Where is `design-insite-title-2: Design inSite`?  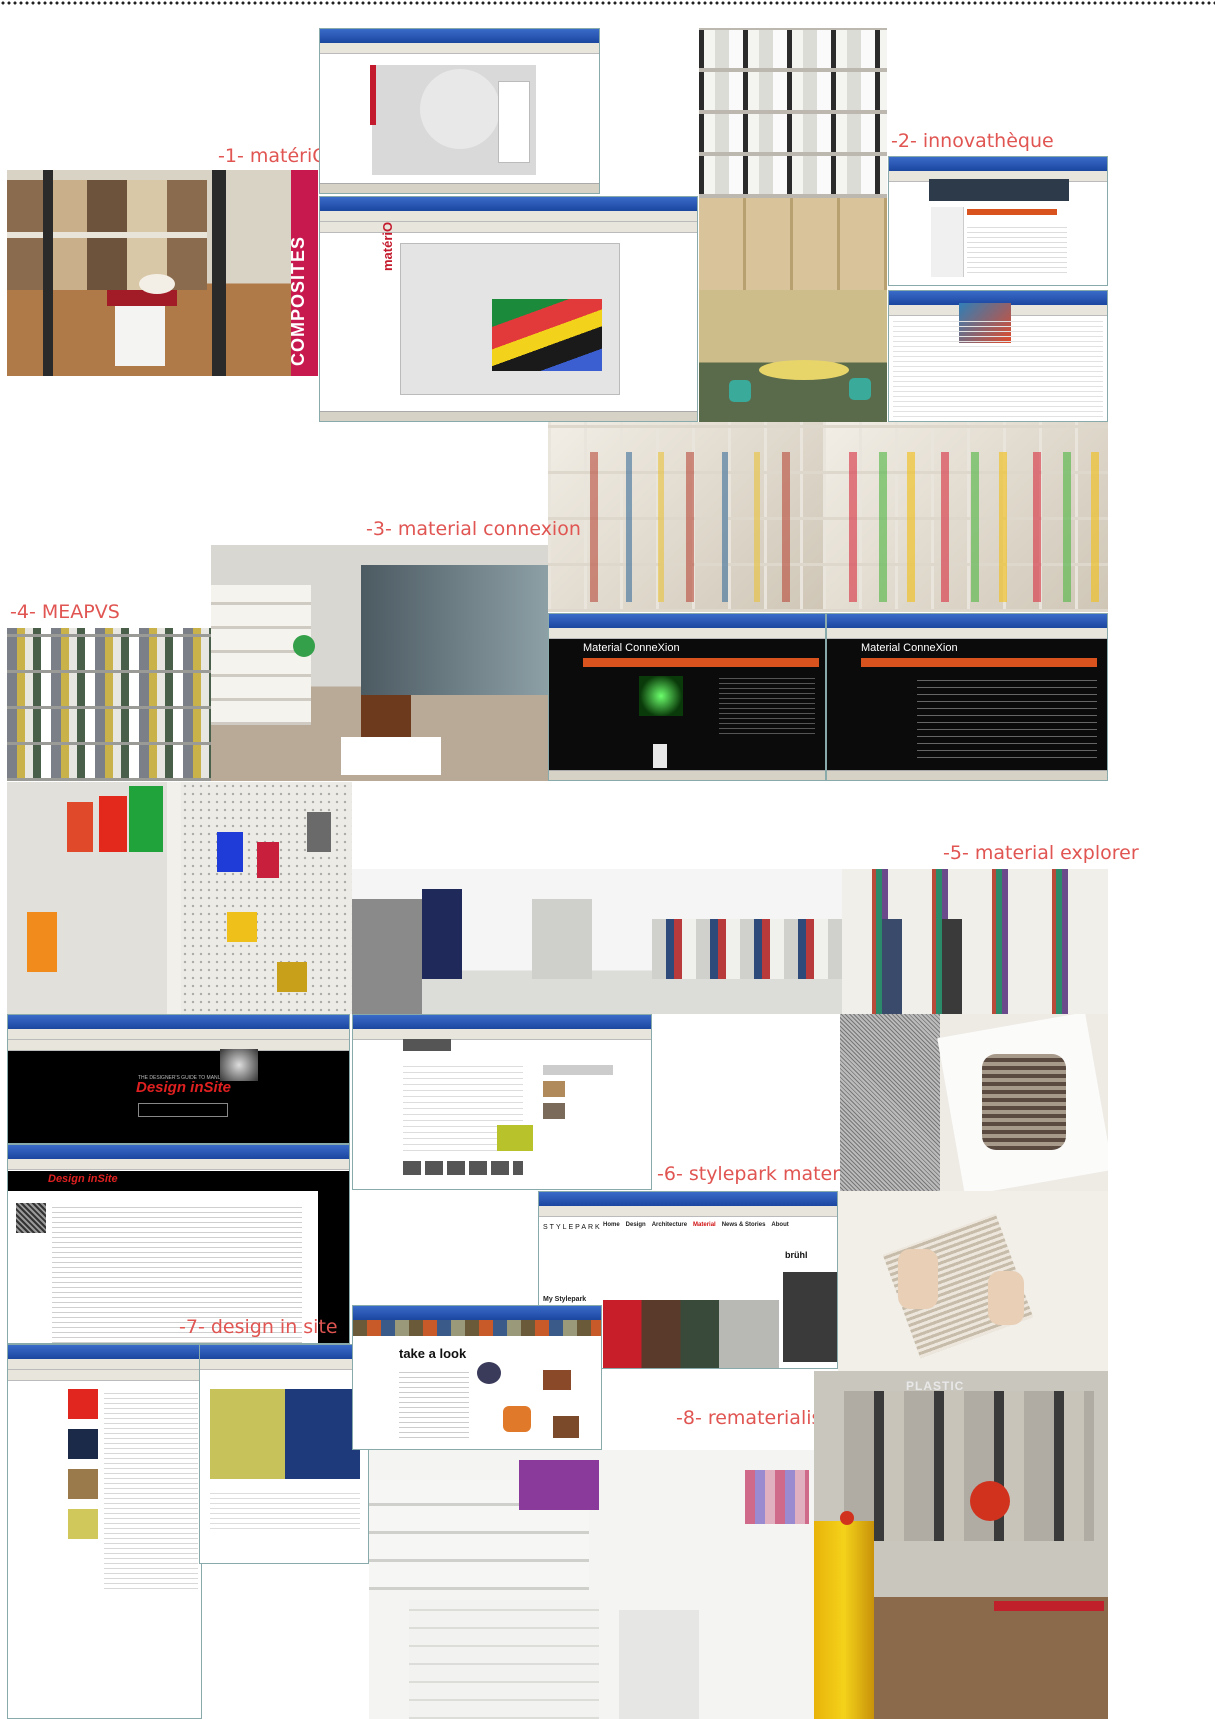 design-insite-title-2: Design inSite is located at coordinates (83, 1179).